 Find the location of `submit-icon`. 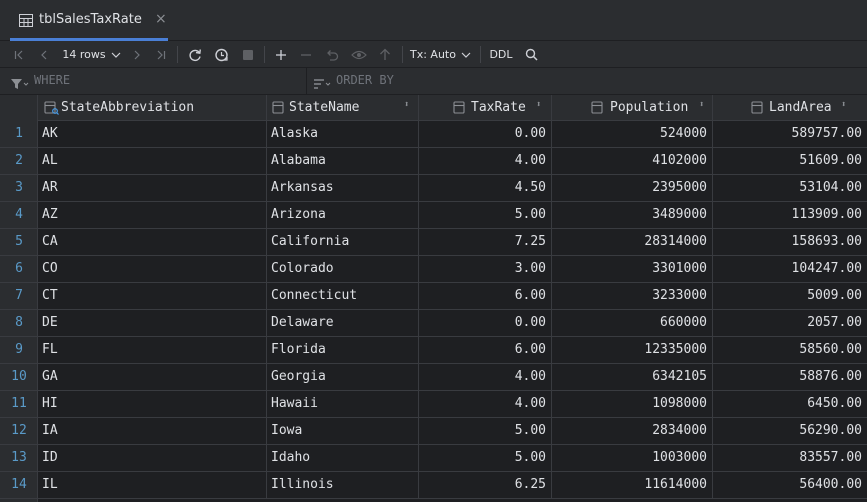

submit-icon is located at coordinates (385, 54).